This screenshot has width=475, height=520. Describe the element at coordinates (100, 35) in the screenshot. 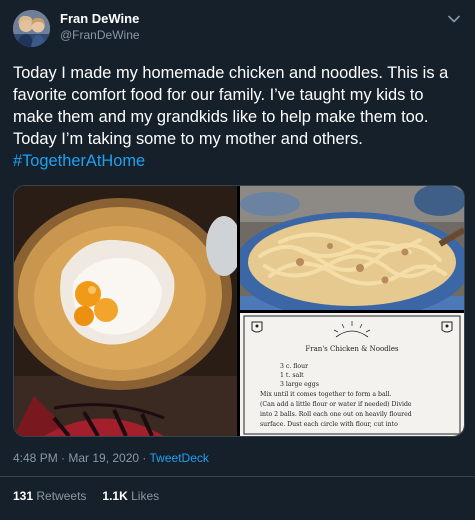

I see `author-handle: @FranDeWine` at that location.